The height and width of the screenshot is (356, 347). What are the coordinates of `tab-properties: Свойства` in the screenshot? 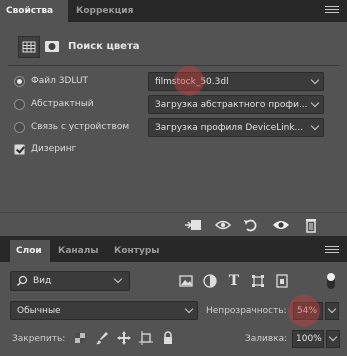 It's located at (34, 11).